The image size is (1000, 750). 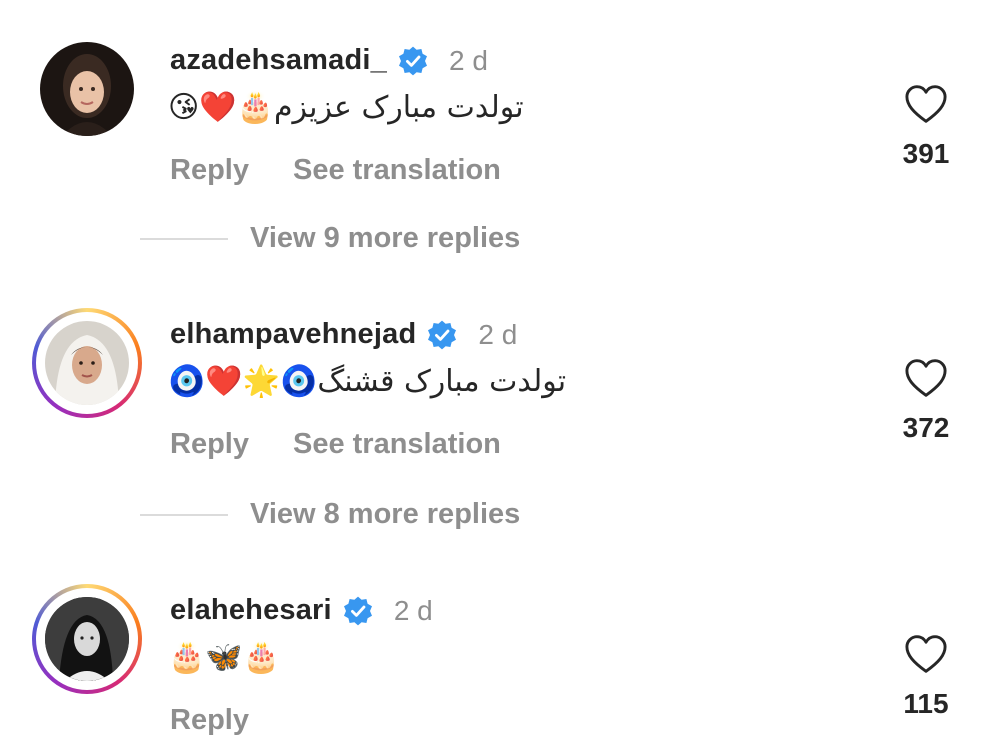 What do you see at coordinates (926, 427) in the screenshot?
I see `like-count: 372` at bounding box center [926, 427].